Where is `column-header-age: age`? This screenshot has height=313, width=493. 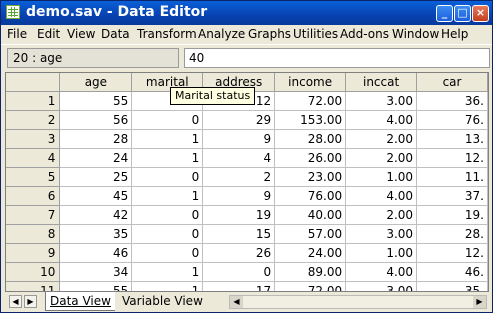
column-header-age: age is located at coordinates (96, 82).